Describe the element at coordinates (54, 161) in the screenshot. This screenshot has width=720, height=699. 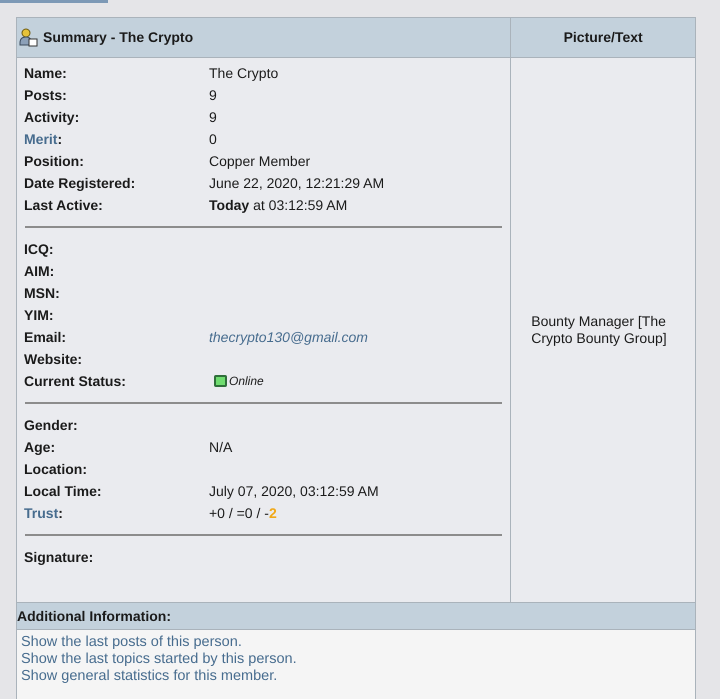
I see `field-label: Position:` at that location.